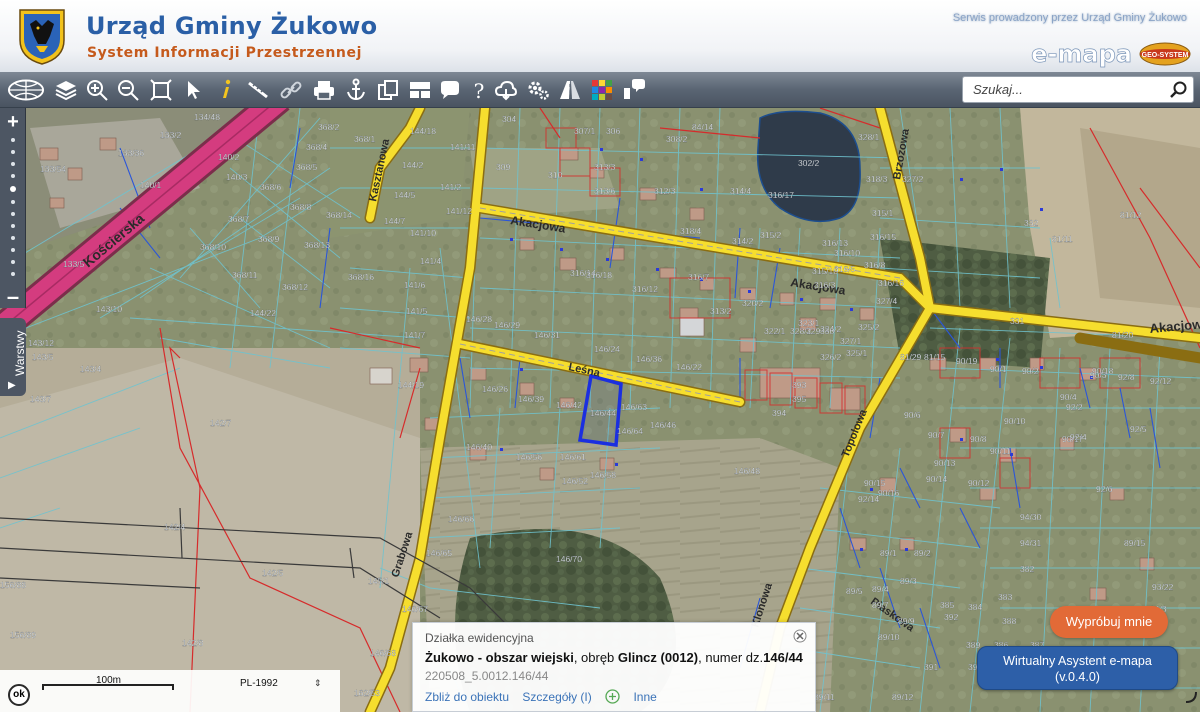  Describe the element at coordinates (131, 153) in the screenshot. I see `parcel-label: 133/36` at that location.